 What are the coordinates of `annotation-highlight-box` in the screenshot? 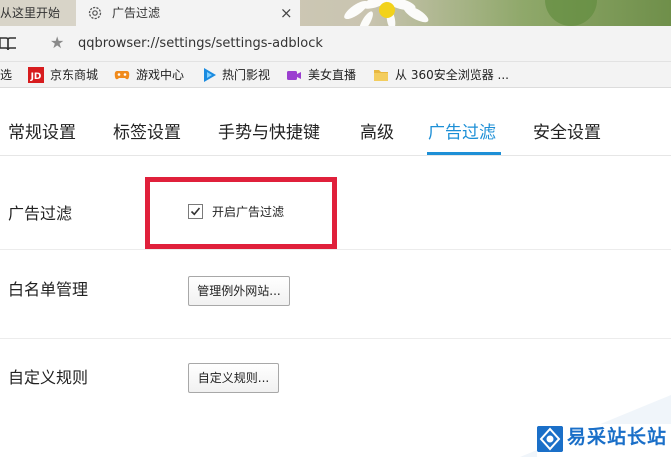 It's located at (241, 213).